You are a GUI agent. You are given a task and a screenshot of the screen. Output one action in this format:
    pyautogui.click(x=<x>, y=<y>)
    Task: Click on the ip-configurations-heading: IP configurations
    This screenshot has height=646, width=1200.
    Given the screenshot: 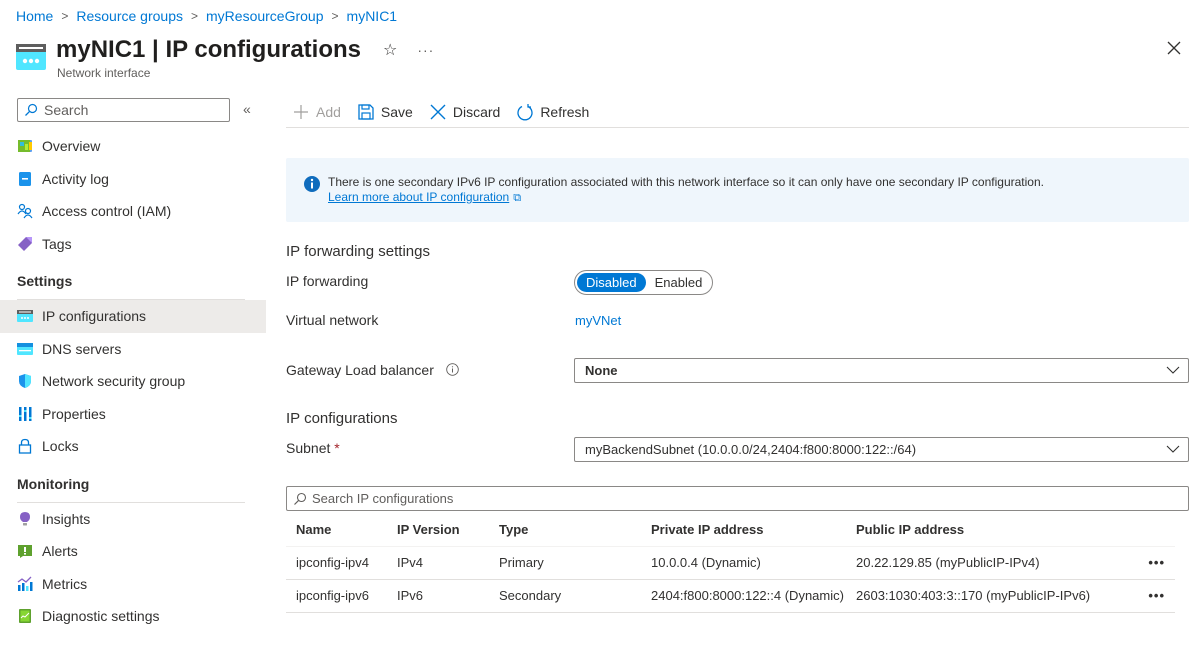 What is the action you would take?
    pyautogui.click(x=342, y=418)
    